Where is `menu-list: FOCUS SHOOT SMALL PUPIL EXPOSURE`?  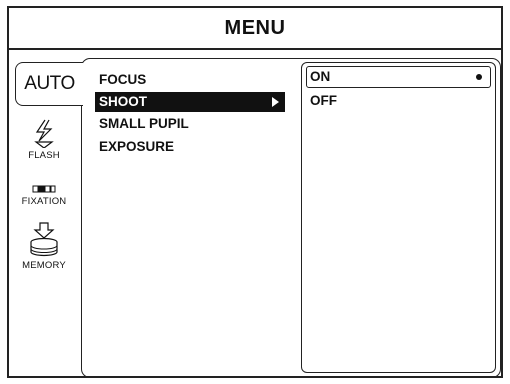 menu-list: FOCUS SHOOT SMALL PUPIL EXPOSURE is located at coordinates (190, 114).